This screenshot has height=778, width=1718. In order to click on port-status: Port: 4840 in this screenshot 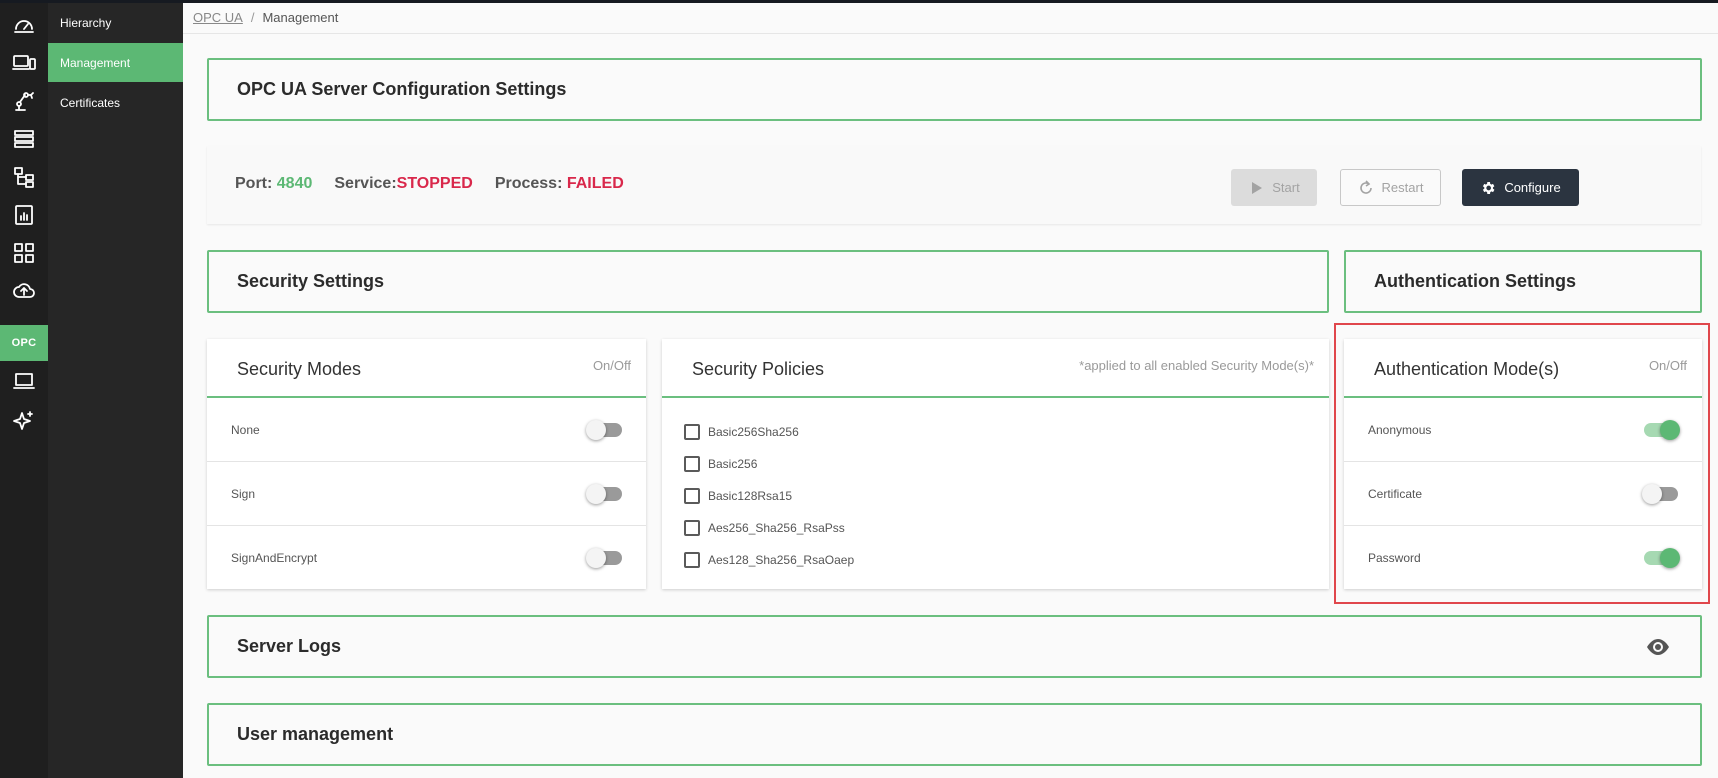, I will do `click(273, 184)`.